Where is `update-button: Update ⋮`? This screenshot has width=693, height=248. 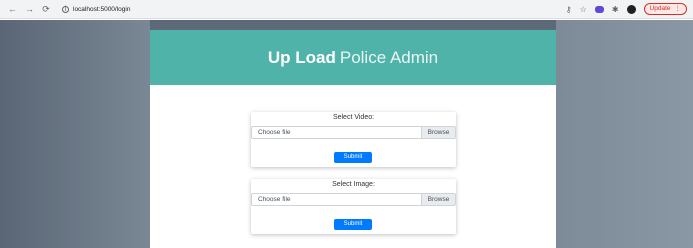
update-button: Update ⋮ is located at coordinates (665, 9).